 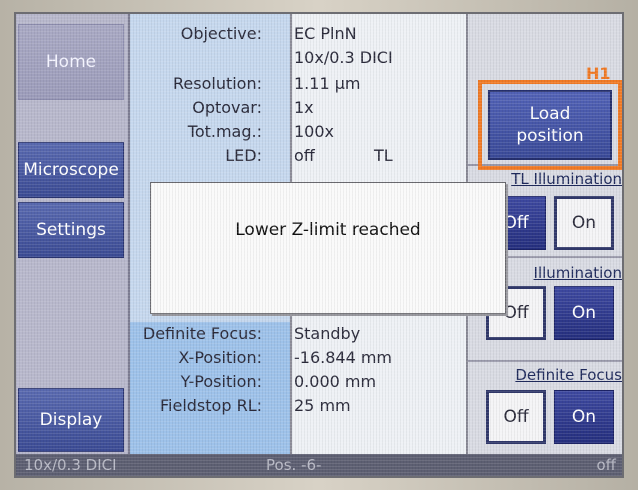 What do you see at coordinates (383, 155) in the screenshot?
I see `led-mode: TL` at bounding box center [383, 155].